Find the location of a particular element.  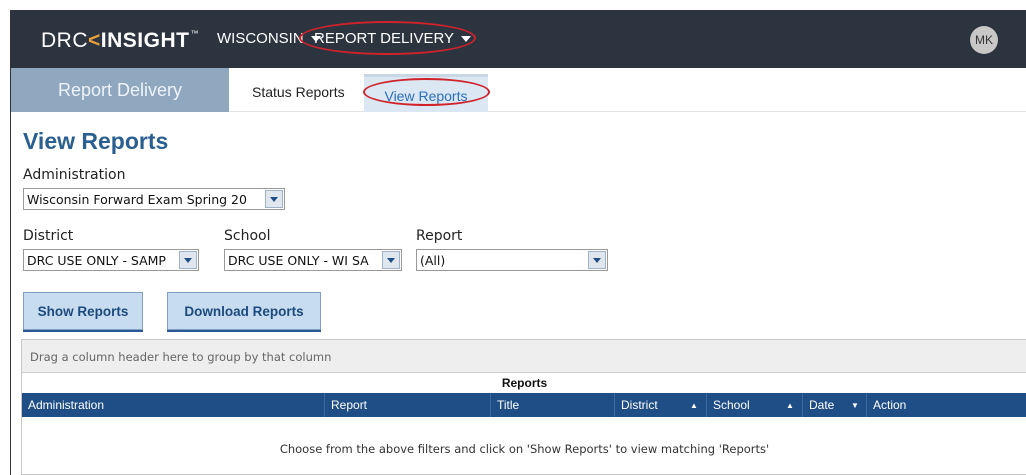

report-select: (All) is located at coordinates (512, 260).